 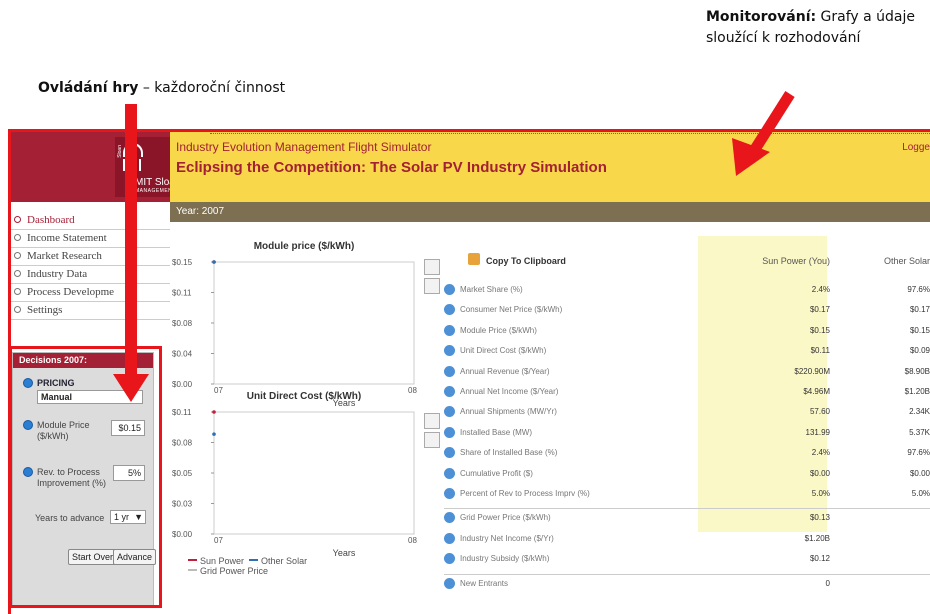 I want to click on arrow-diagonal-shaft, so click(x=771, y=124).